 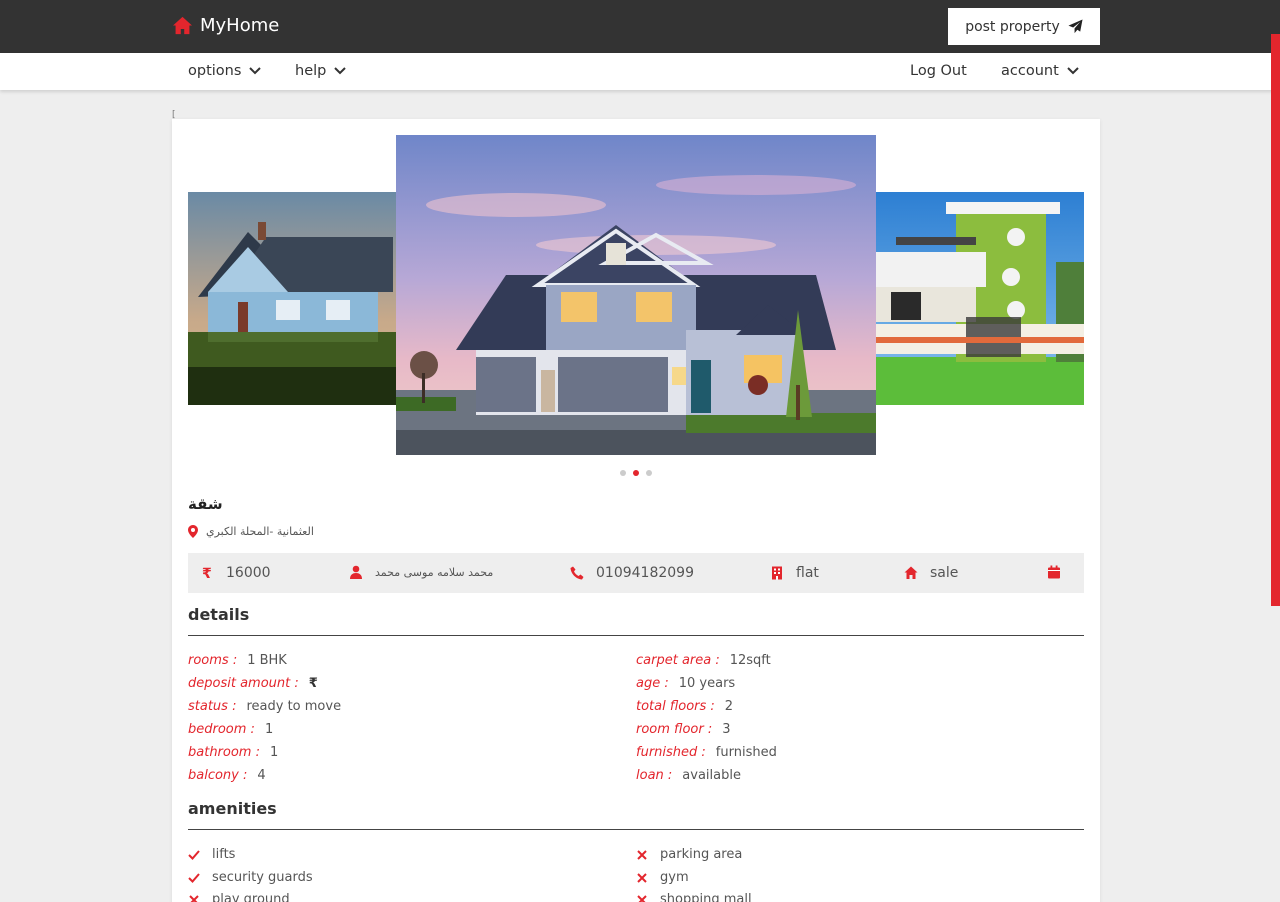 I want to click on detail-balcony: balcony : 4, so click(x=227, y=775).